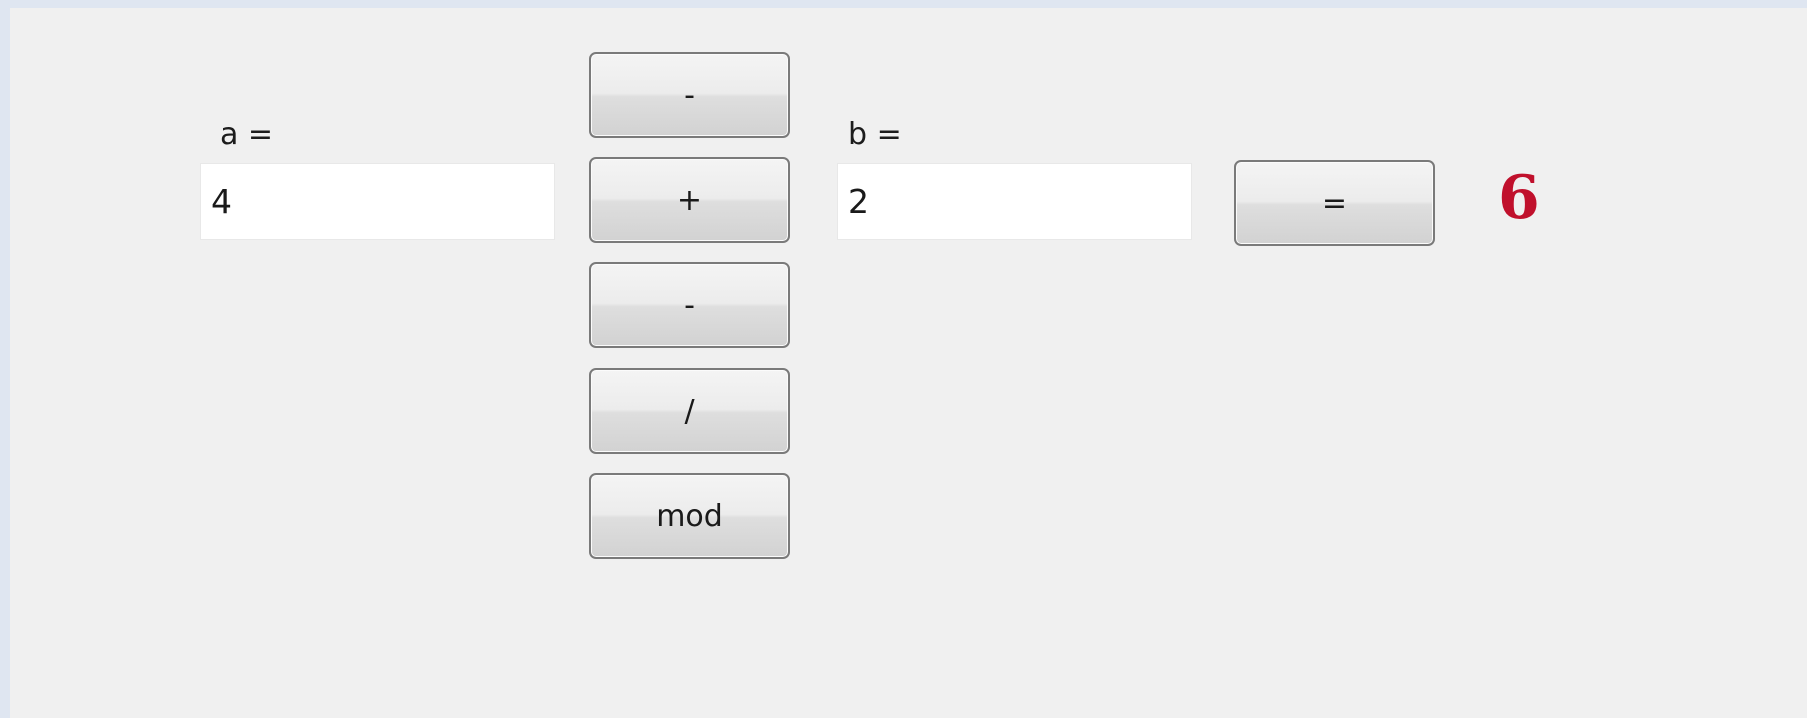  Describe the element at coordinates (247, 134) in the screenshot. I see `label-a: a =` at that location.